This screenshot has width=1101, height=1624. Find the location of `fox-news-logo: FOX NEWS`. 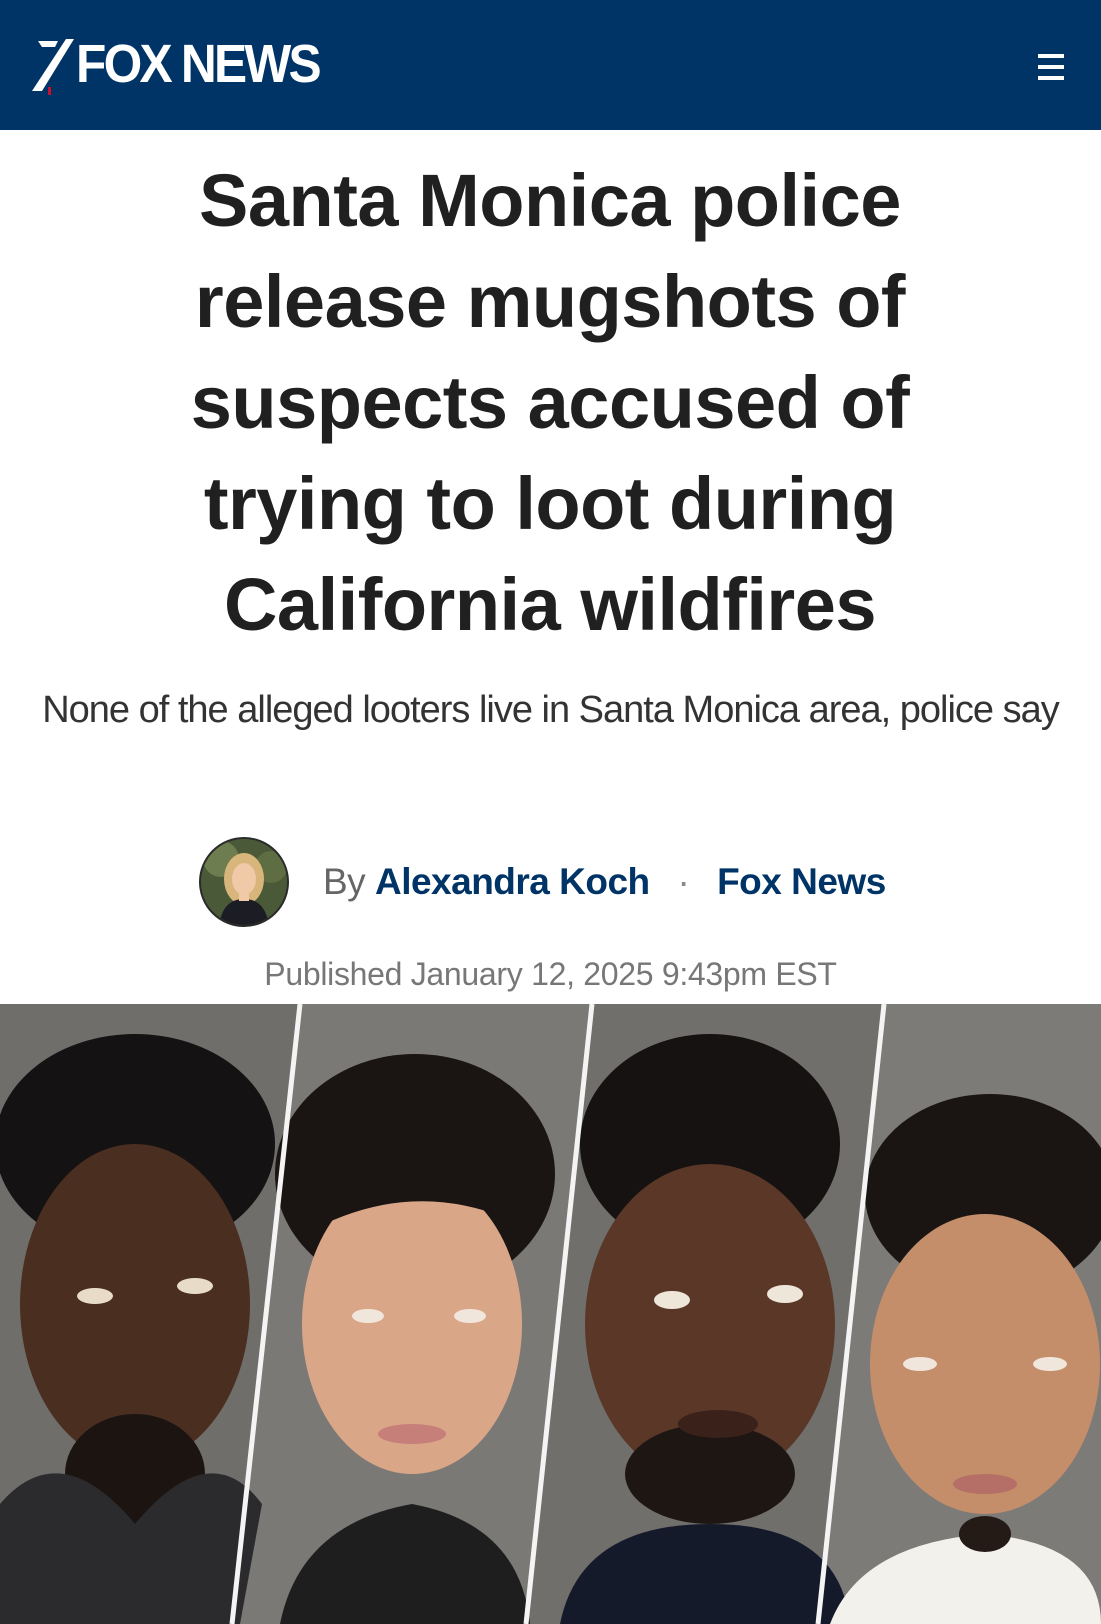

fox-news-logo: FOX NEWS is located at coordinates (184, 64).